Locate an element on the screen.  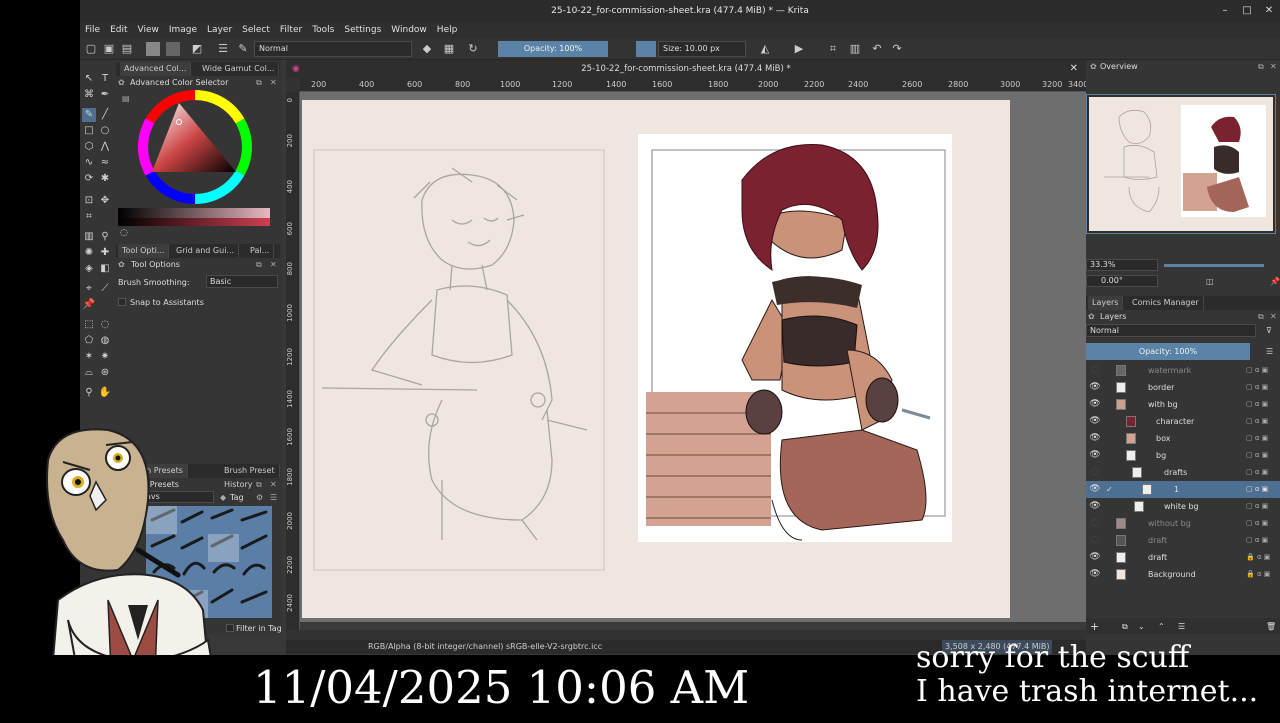
layer-menu-icon: ☰ is located at coordinates (1269, 351).